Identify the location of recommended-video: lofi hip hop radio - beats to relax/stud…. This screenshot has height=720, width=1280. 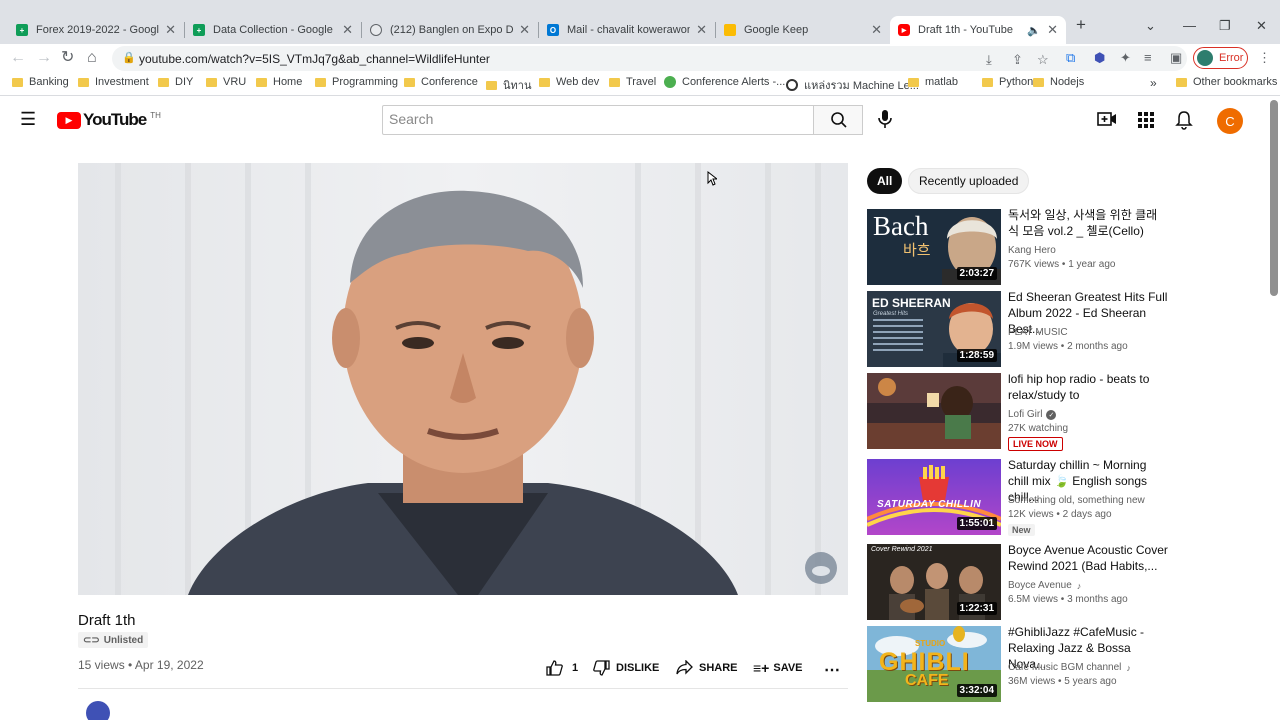
(1017, 411).